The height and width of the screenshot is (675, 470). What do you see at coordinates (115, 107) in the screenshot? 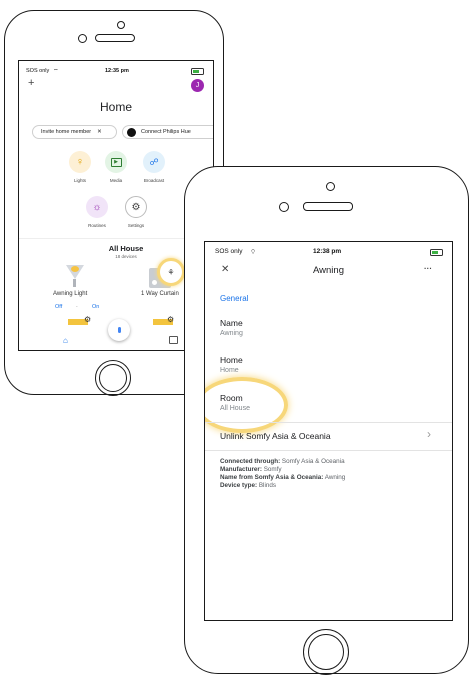
I see `page-title: Home` at bounding box center [115, 107].